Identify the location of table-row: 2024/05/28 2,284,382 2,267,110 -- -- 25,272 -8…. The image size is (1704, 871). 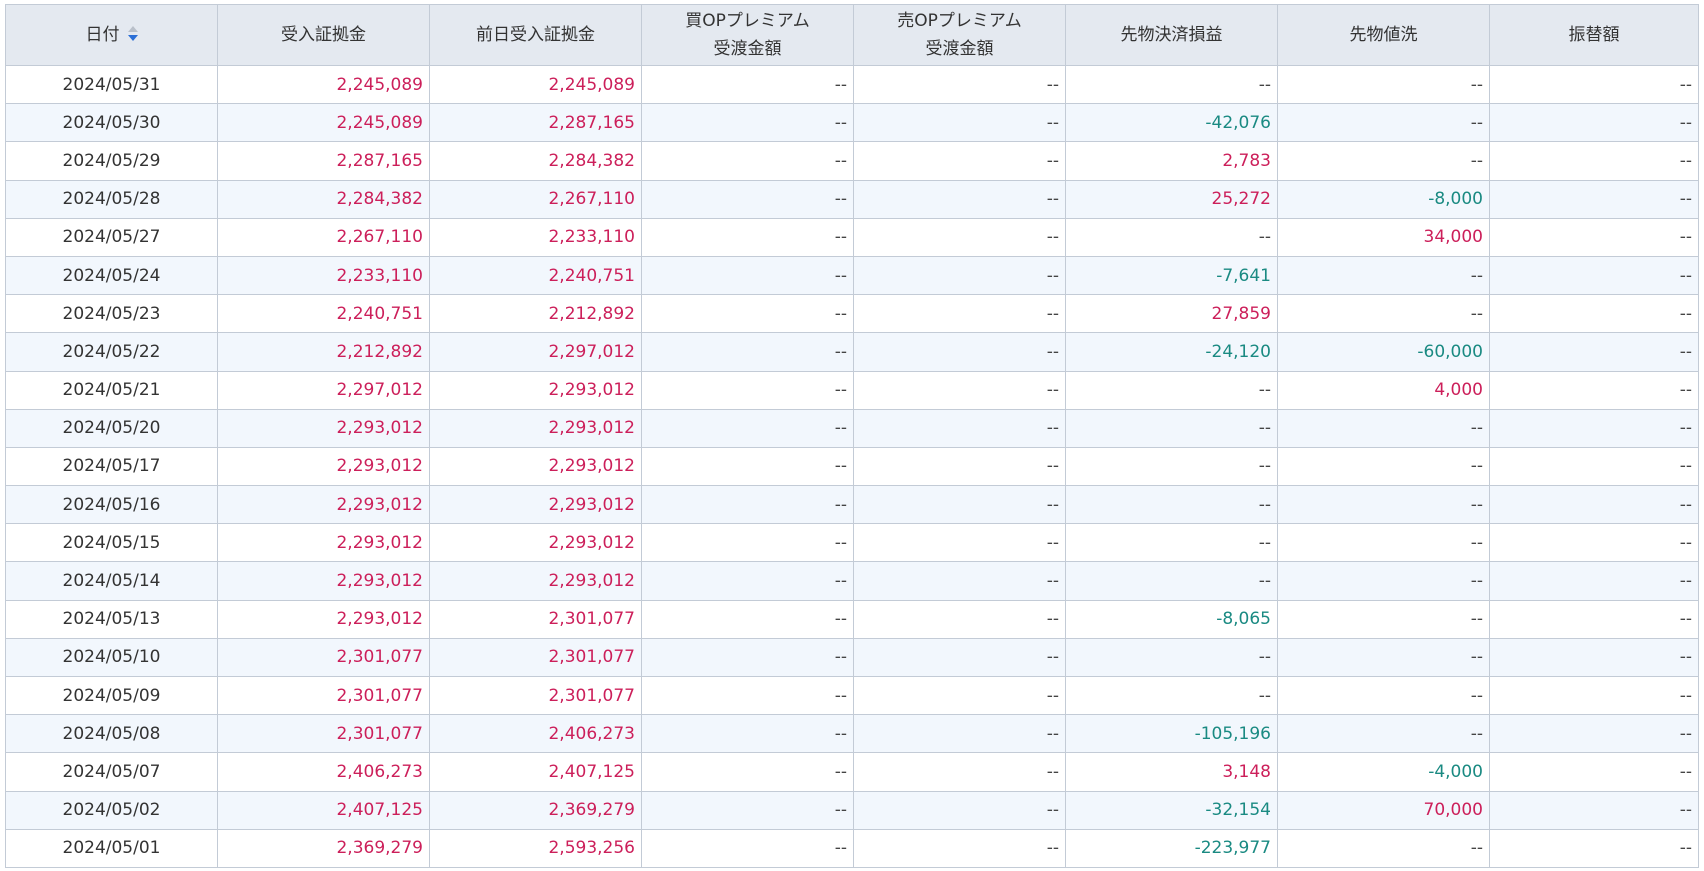
(852, 199).